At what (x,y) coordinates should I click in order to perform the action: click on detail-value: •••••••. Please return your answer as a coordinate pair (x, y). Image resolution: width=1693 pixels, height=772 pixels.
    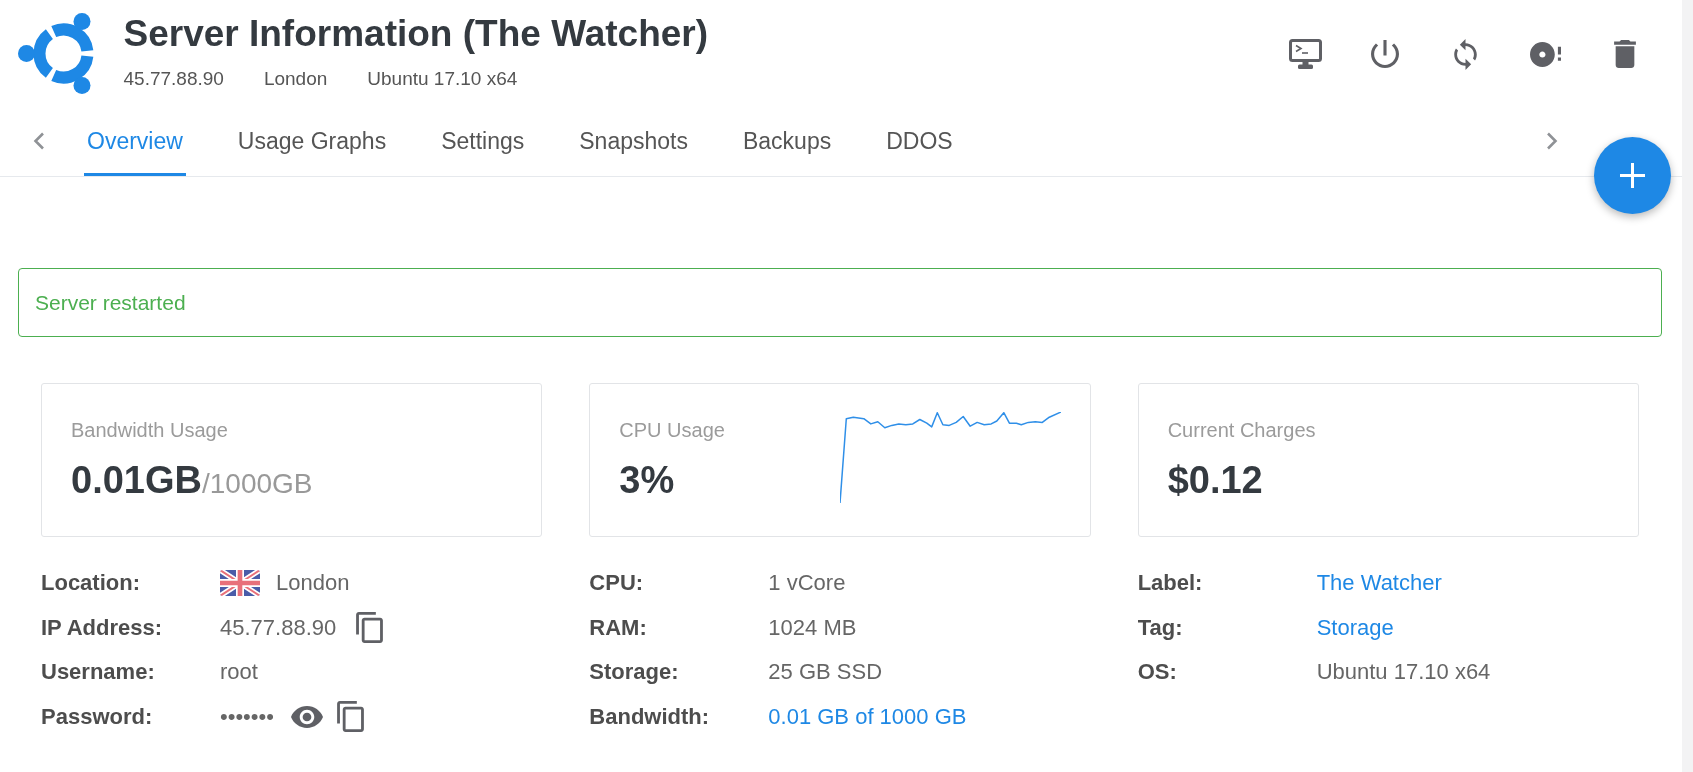
    Looking at the image, I should click on (247, 716).